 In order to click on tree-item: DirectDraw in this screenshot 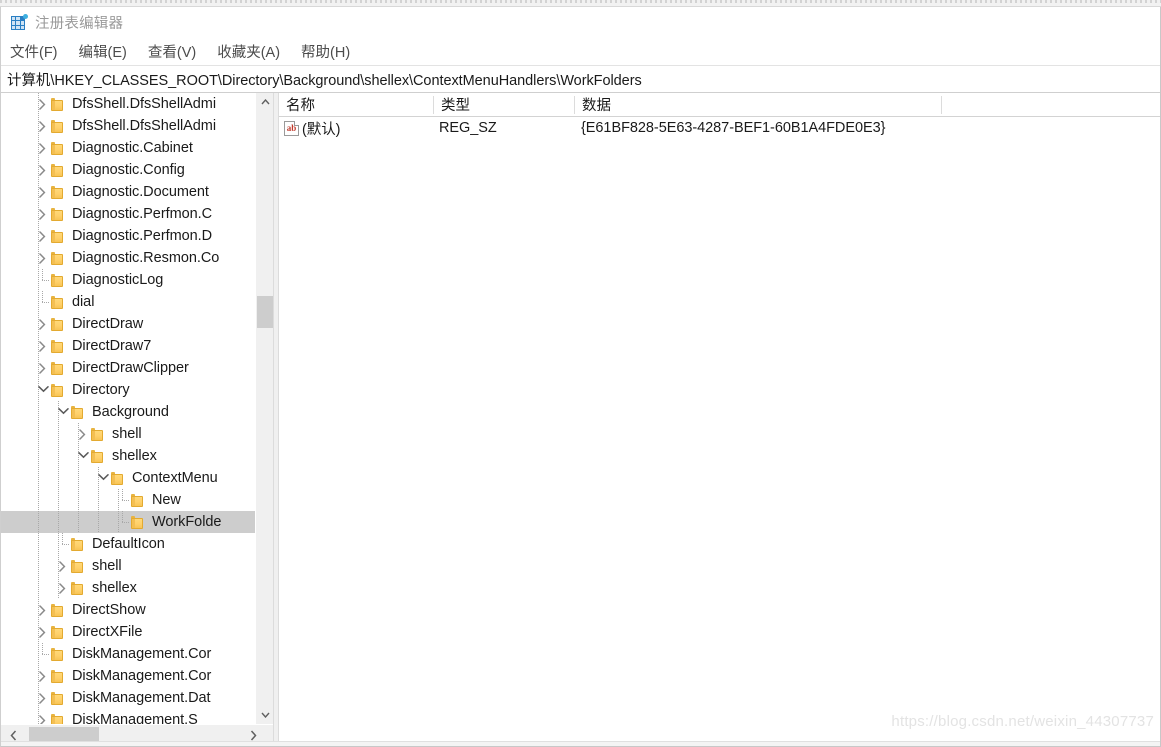, I will do `click(128, 324)`.